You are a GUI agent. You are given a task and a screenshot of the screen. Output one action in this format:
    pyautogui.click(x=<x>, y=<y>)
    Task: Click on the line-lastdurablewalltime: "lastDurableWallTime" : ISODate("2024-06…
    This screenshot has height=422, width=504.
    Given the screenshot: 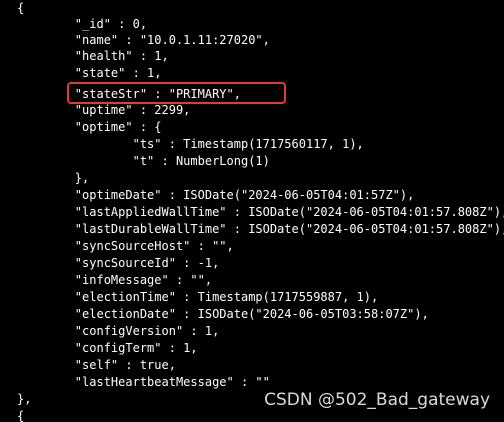 What is the action you would take?
    pyautogui.click(x=260, y=229)
    